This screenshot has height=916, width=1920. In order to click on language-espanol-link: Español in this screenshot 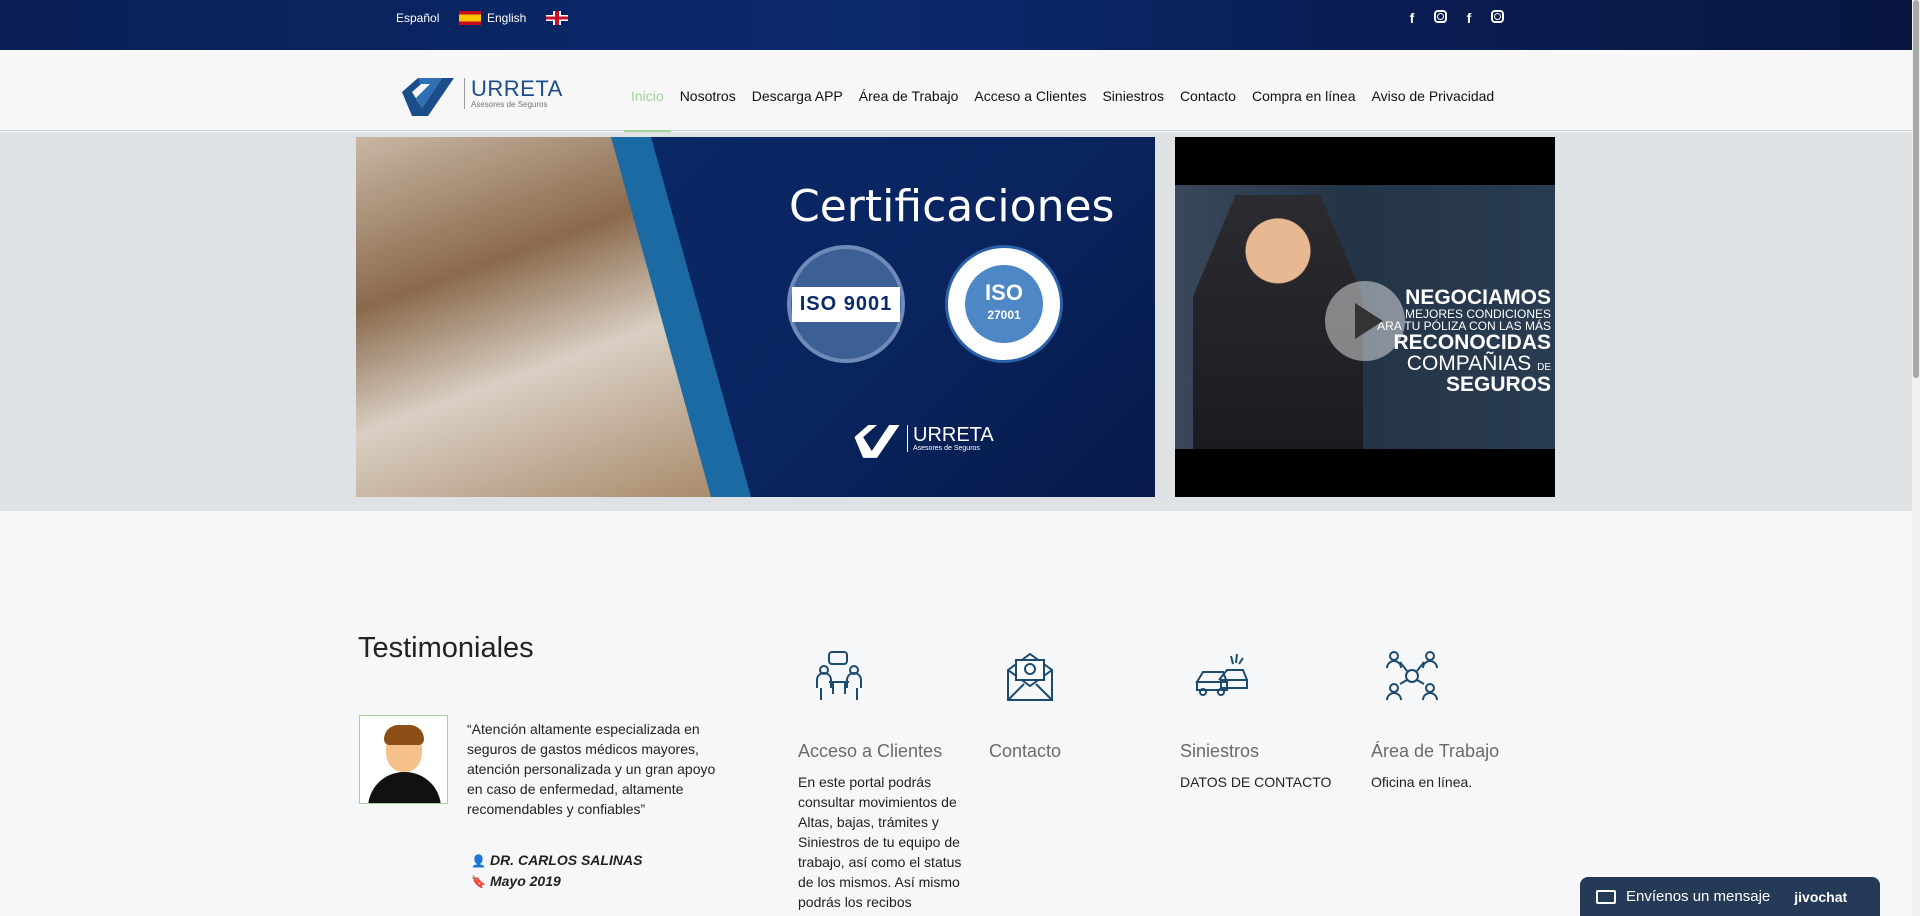, I will do `click(439, 18)`.